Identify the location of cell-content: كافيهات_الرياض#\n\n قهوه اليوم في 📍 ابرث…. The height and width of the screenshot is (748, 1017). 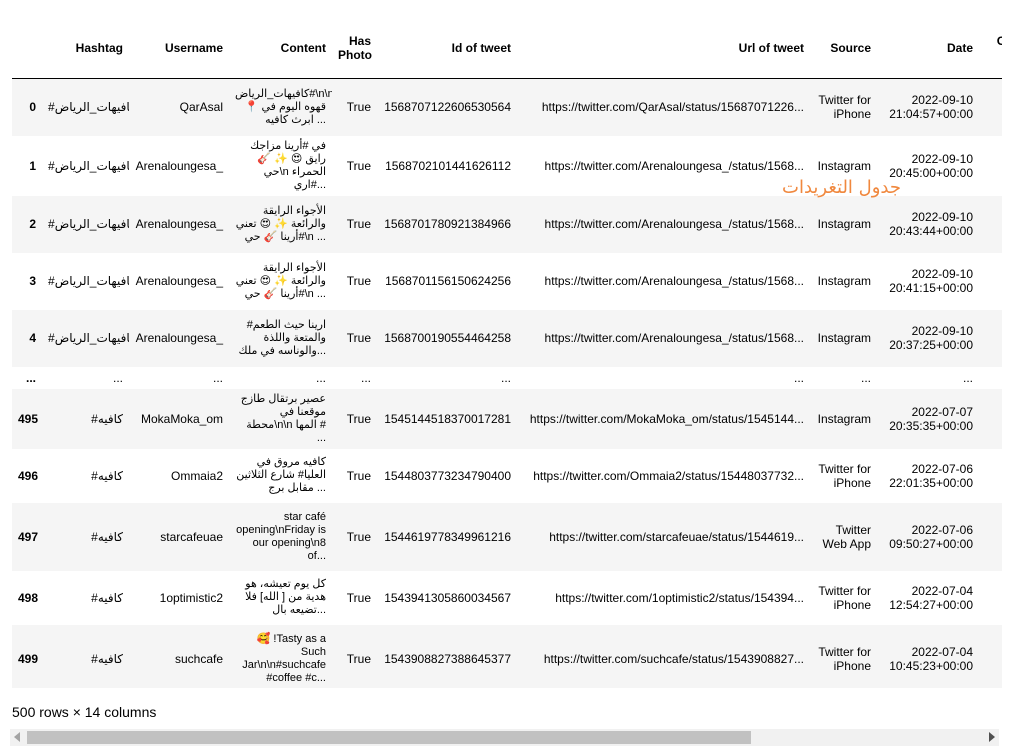
(283, 106).